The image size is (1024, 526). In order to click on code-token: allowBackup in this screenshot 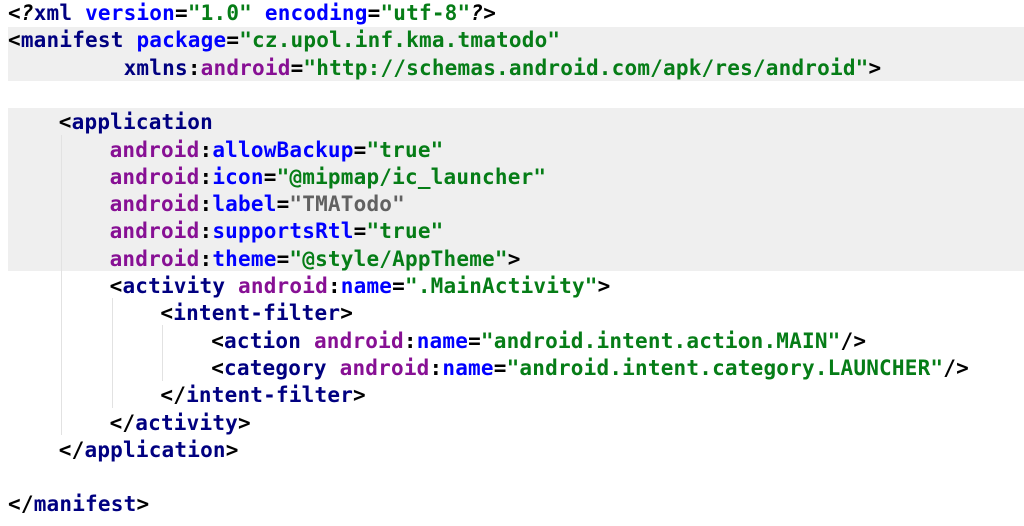, I will do `click(283, 149)`.